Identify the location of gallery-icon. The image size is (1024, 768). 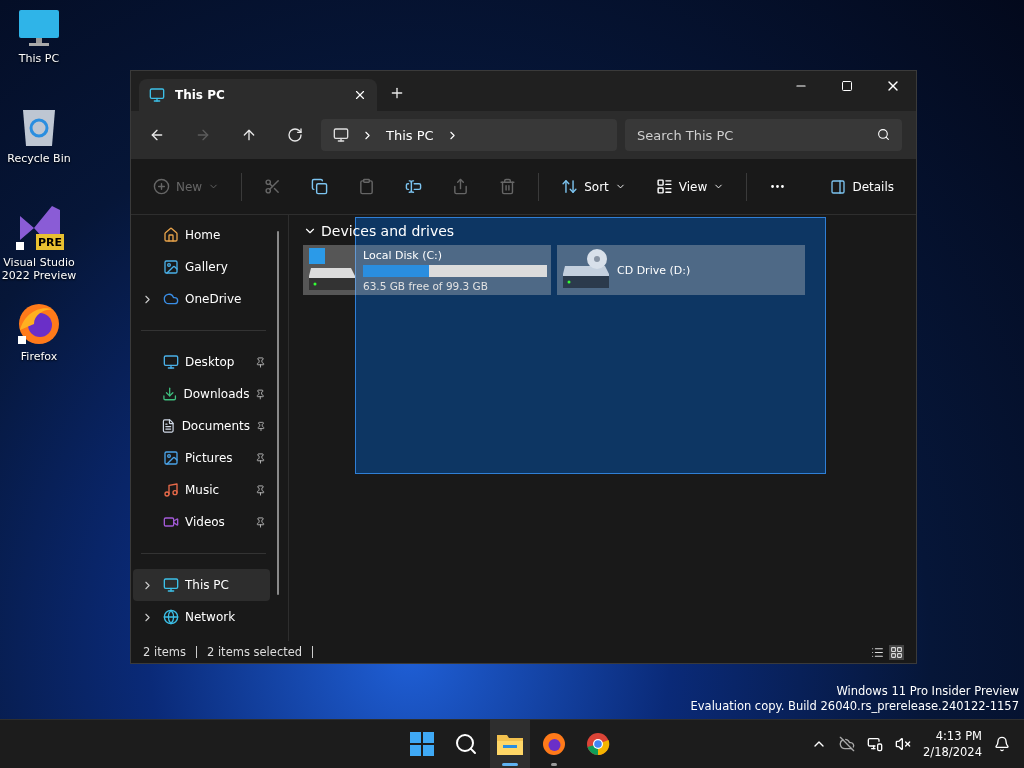
(171, 267).